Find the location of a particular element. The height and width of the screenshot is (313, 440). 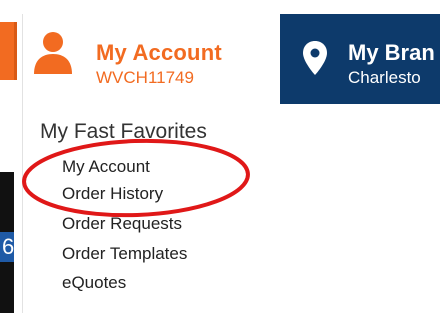

favorites-heading: My Fast Favorites is located at coordinates (123, 131).